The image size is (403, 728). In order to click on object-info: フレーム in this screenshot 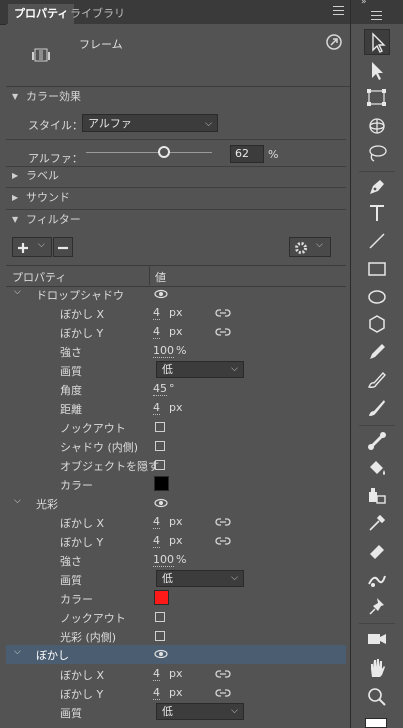, I will do `click(178, 55)`.